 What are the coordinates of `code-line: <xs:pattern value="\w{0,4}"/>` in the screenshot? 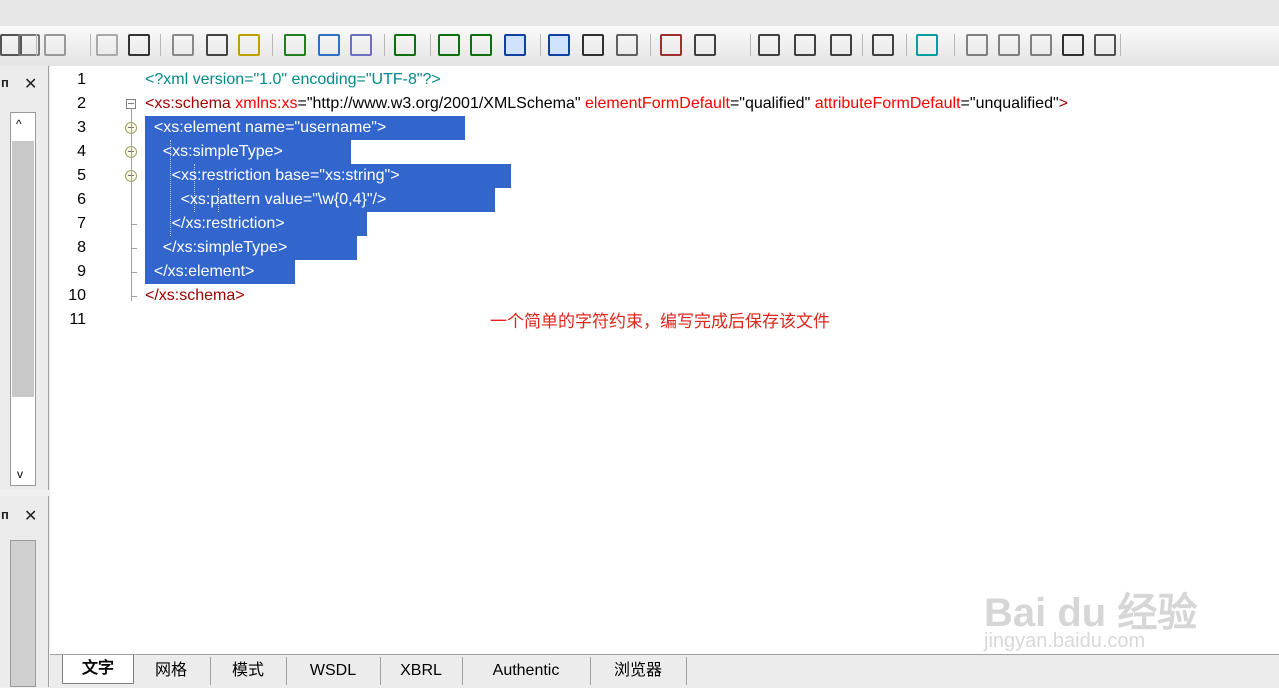 It's located at (266, 200).